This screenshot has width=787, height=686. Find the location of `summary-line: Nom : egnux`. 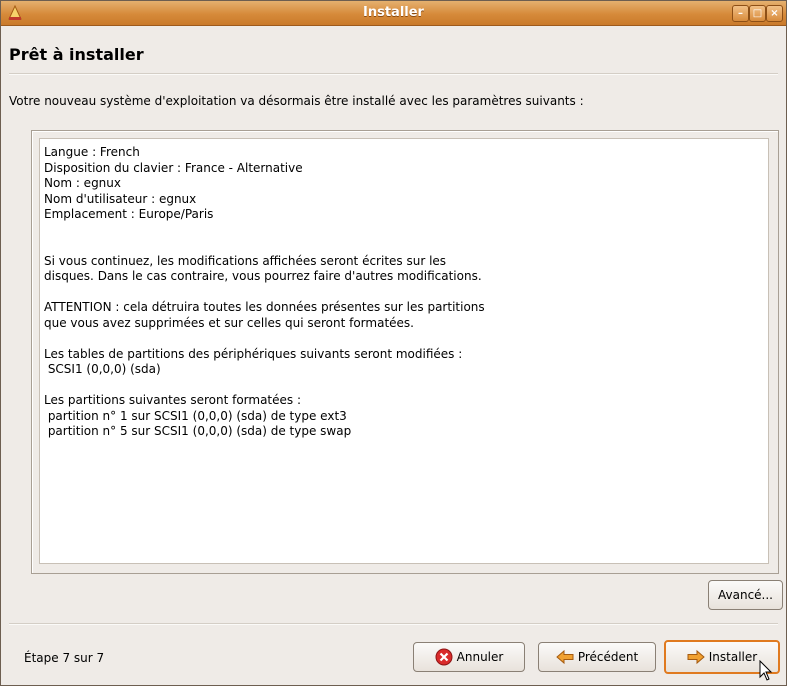

summary-line: Nom : egnux is located at coordinates (82, 183).